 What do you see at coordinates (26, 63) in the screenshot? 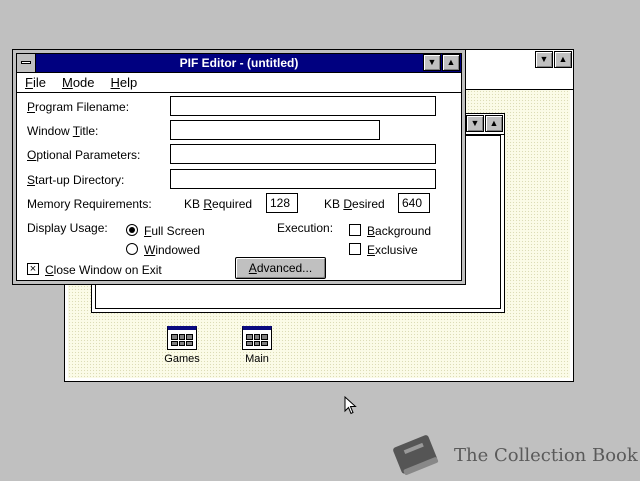
I see `system-menu-button` at bounding box center [26, 63].